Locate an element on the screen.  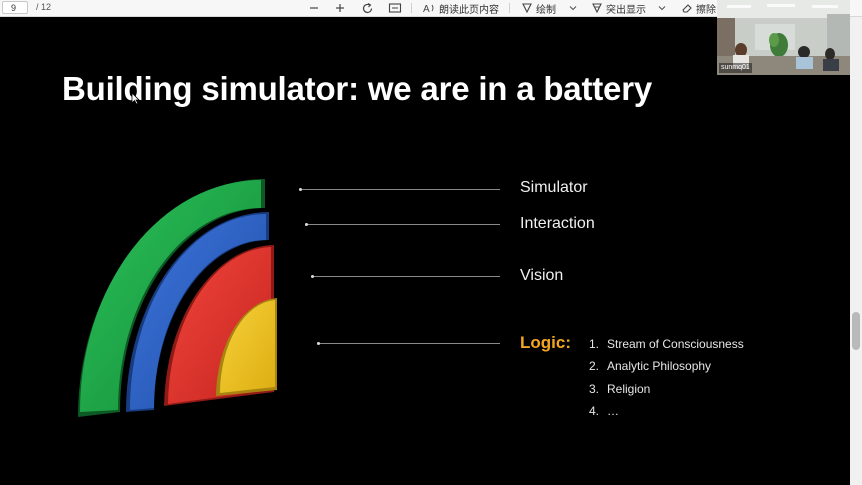
read-aloud-icon: A is located at coordinates (428, 9).